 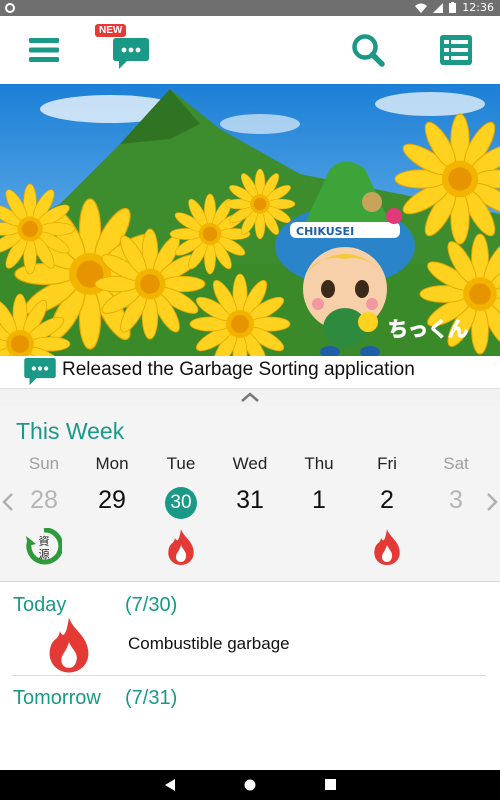 I want to click on app-bar: NEW, so click(x=250, y=50).